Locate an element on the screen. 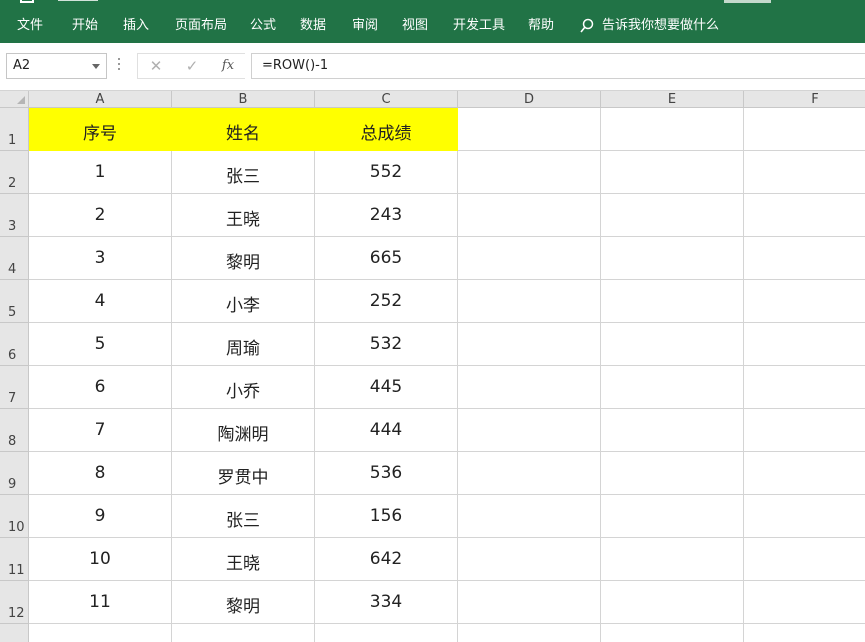 The image size is (865, 642). cell-e6 is located at coordinates (672, 344).